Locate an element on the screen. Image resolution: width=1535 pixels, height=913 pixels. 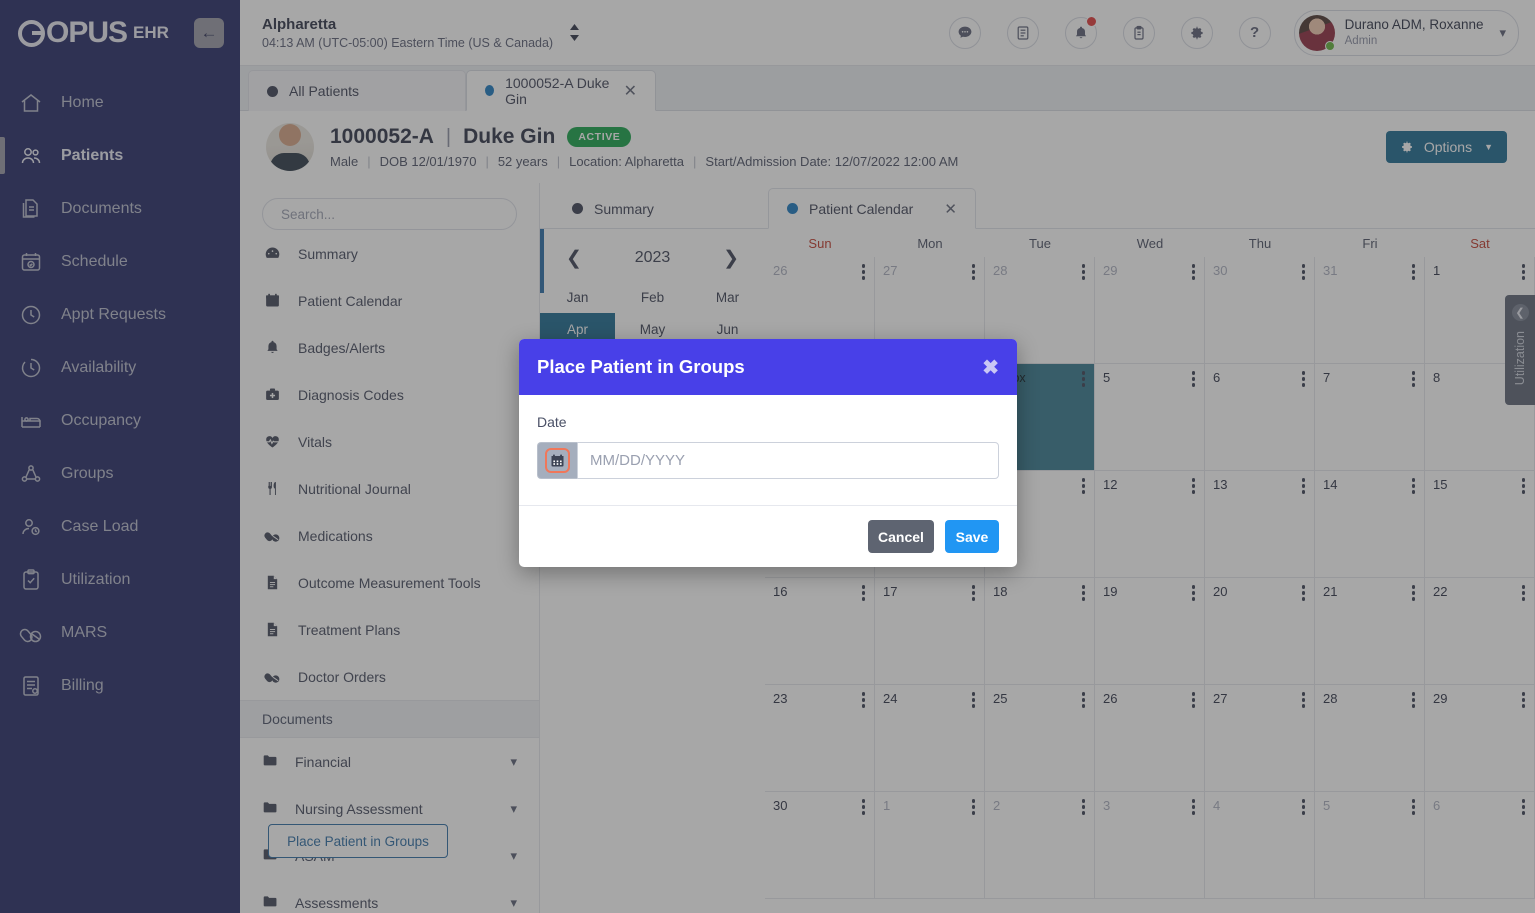
cancel-button: Cancel is located at coordinates (901, 536).